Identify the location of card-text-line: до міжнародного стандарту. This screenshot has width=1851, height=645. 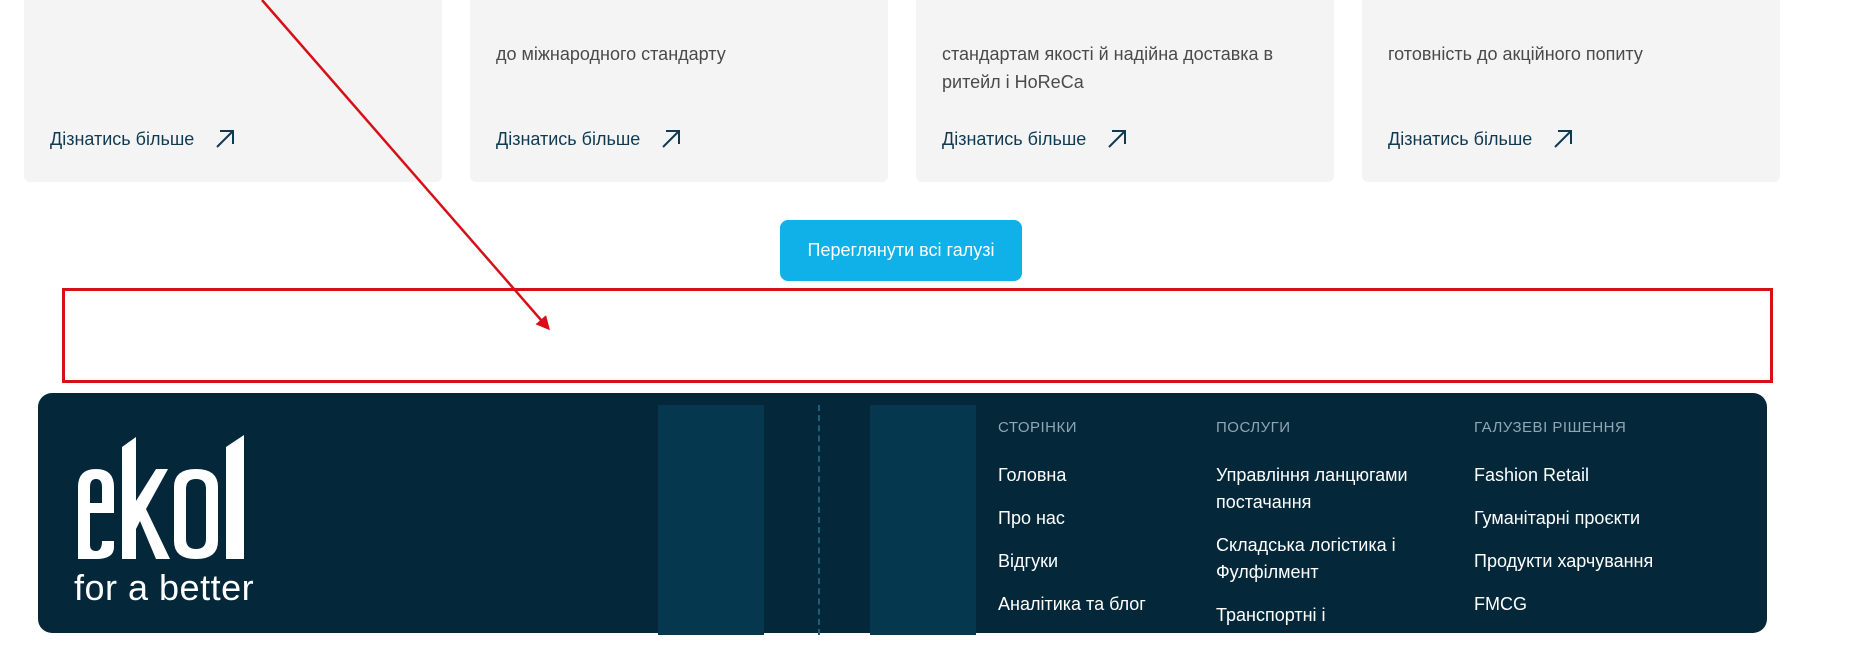
(611, 54).